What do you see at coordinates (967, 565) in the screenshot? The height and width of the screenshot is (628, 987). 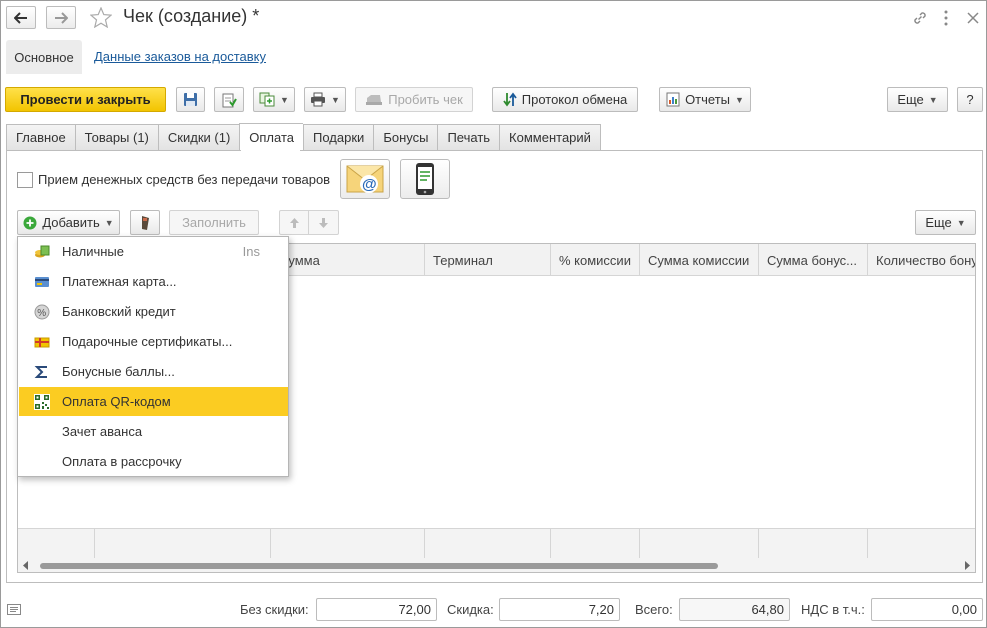 I see `scroll-right-icon` at bounding box center [967, 565].